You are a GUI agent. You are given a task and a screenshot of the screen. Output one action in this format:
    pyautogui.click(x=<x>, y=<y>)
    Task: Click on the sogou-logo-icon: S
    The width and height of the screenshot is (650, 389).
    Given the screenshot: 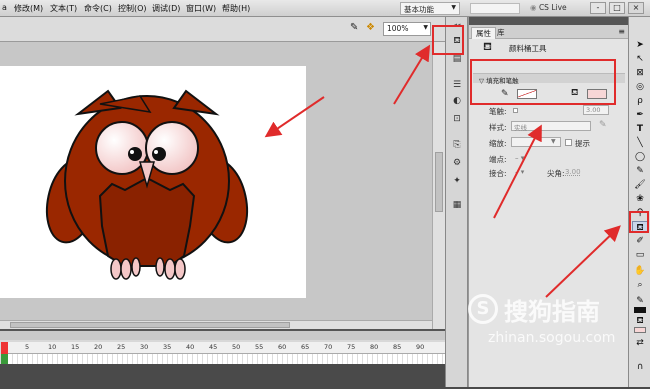 What is the action you would take?
    pyautogui.click(x=483, y=309)
    